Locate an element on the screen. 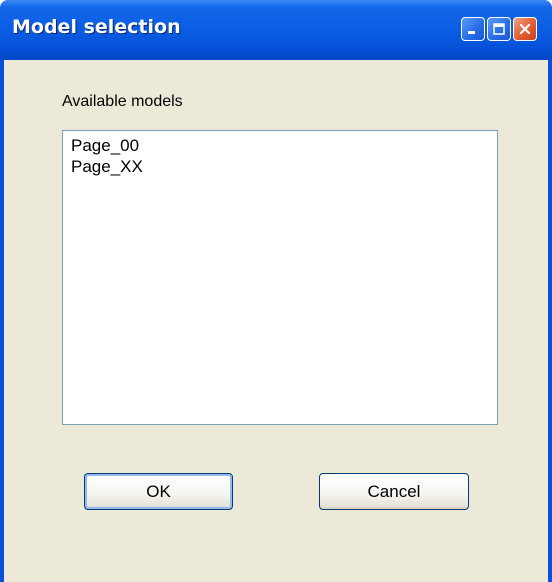 This screenshot has width=552, height=582. maximize-button is located at coordinates (499, 29).